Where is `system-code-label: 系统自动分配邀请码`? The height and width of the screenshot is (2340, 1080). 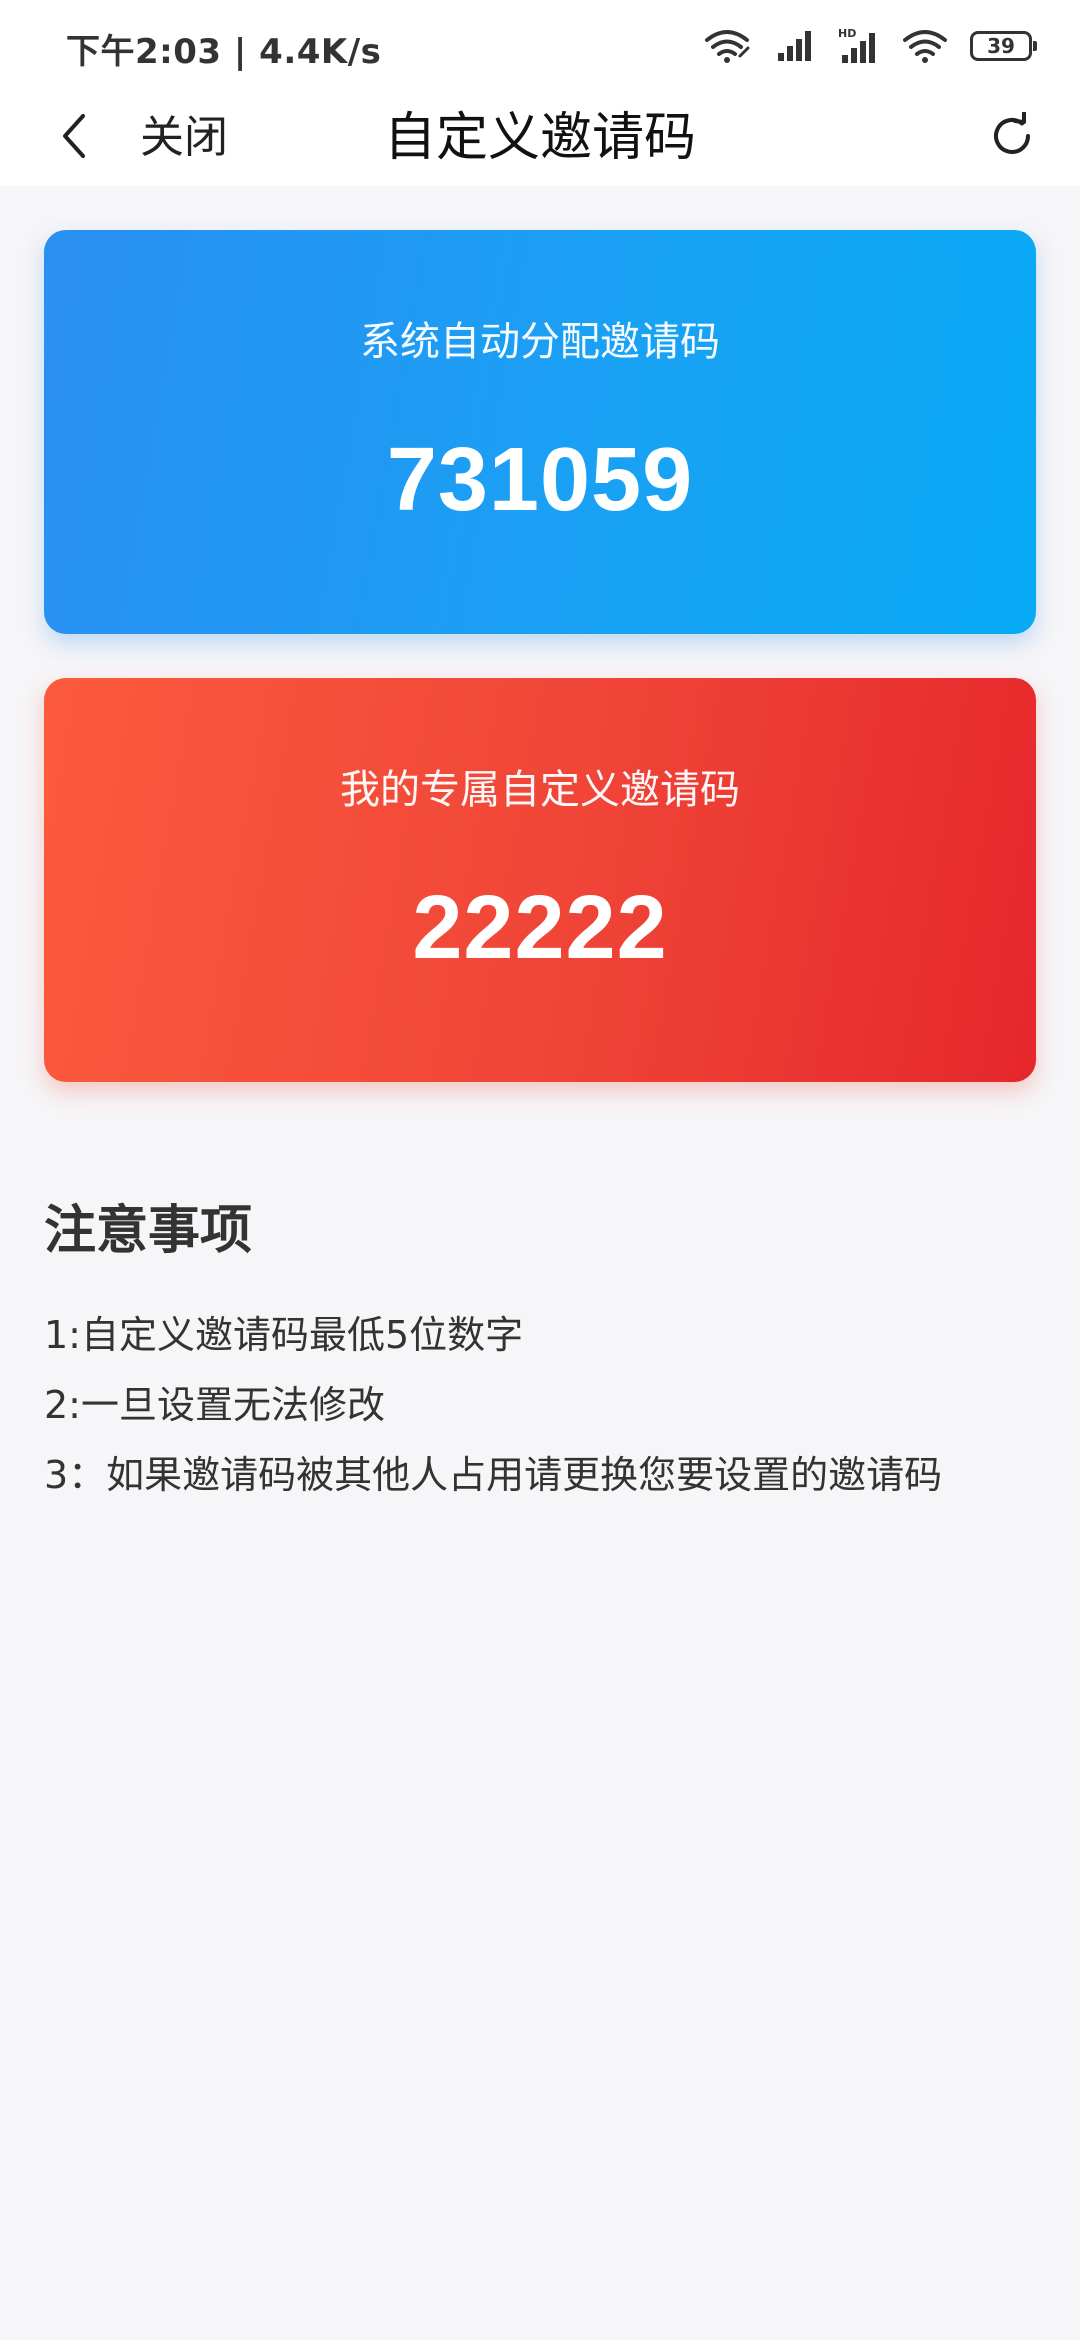 system-code-label: 系统自动分配邀请码 is located at coordinates (540, 342).